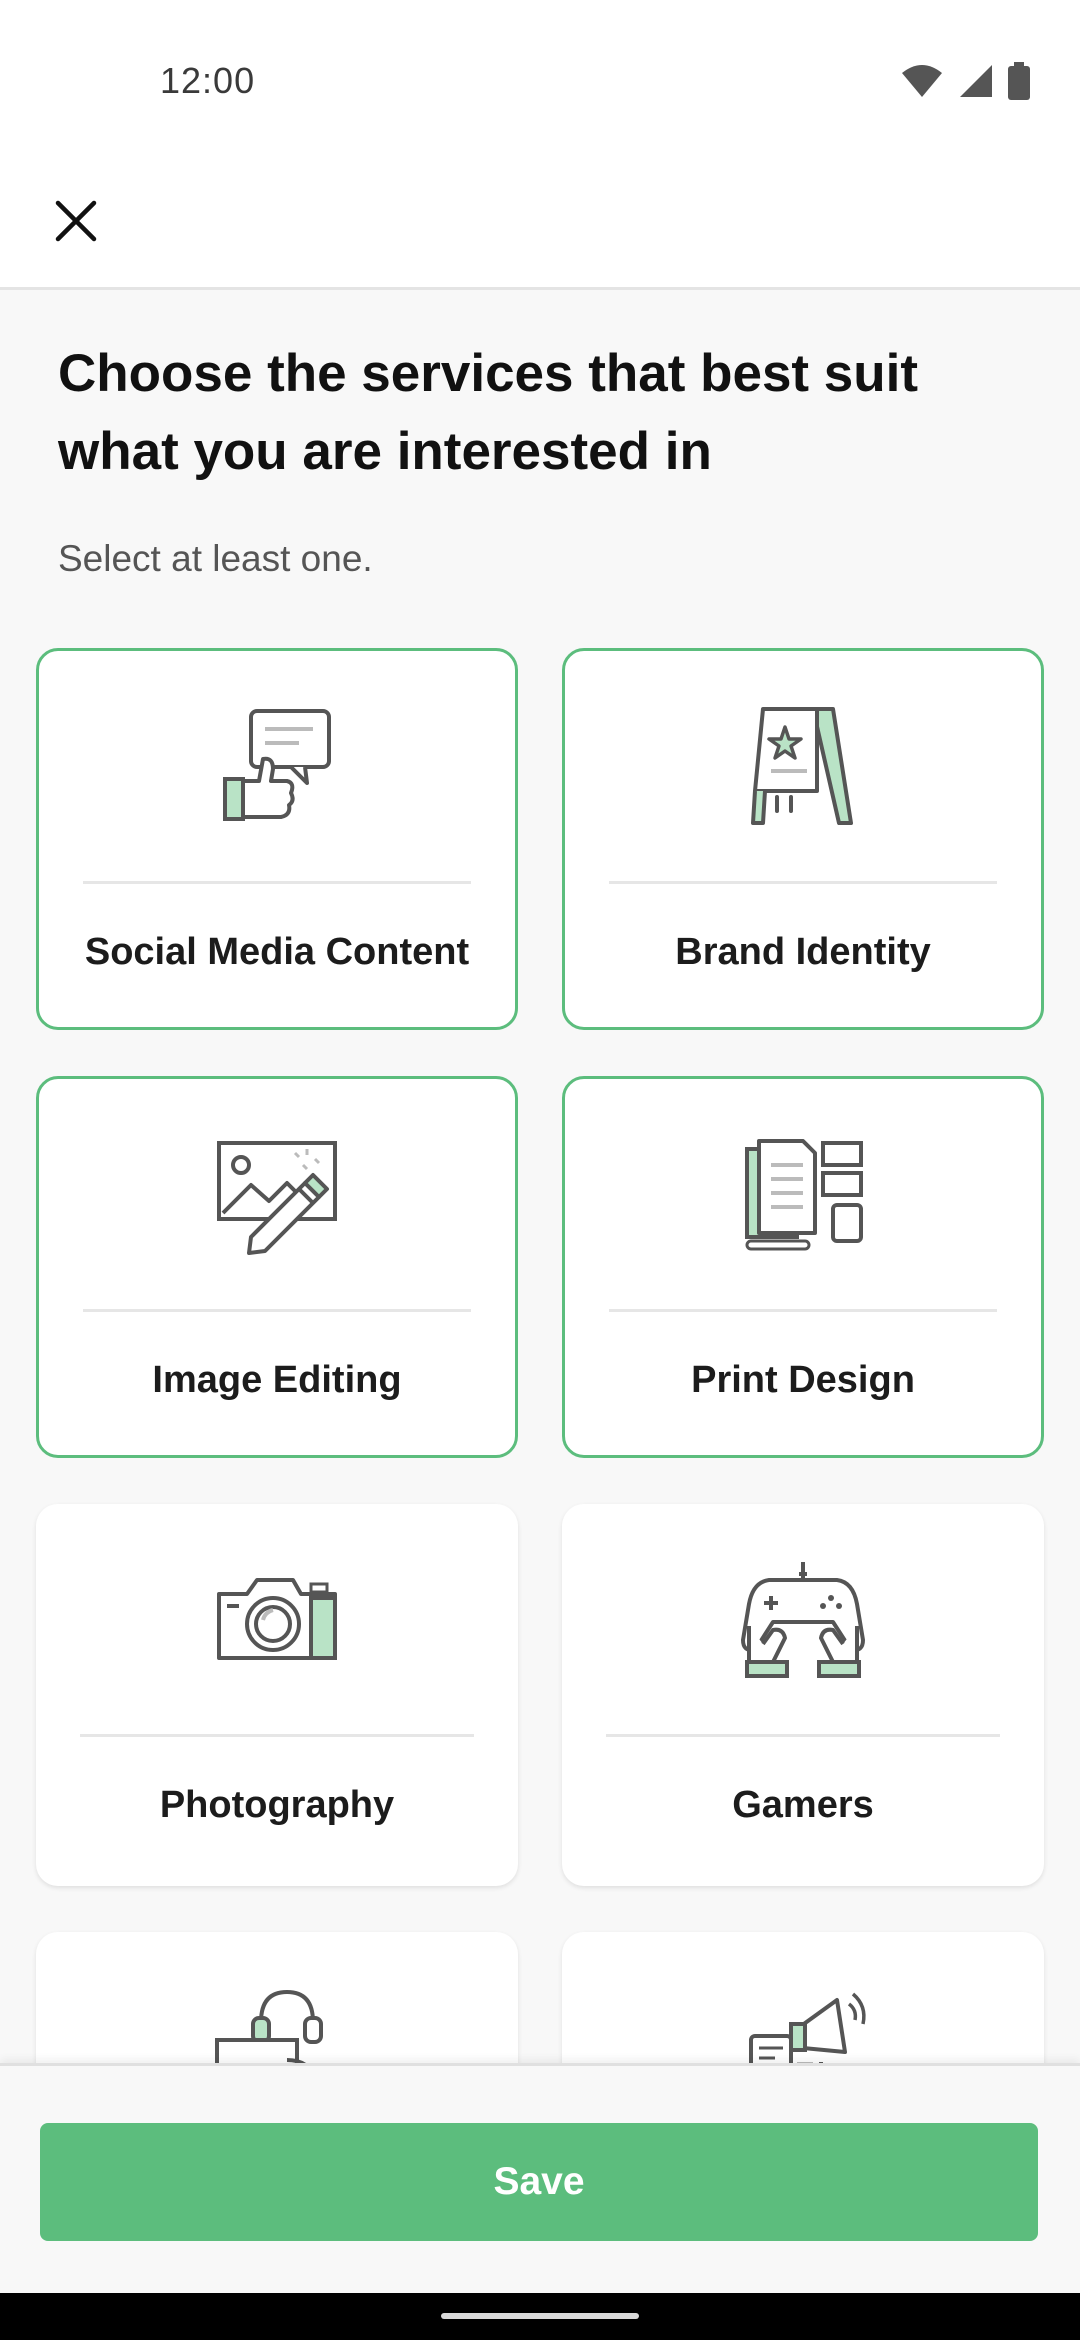 This screenshot has height=2340, width=1080. I want to click on home-gesture-handle, so click(540, 2316).